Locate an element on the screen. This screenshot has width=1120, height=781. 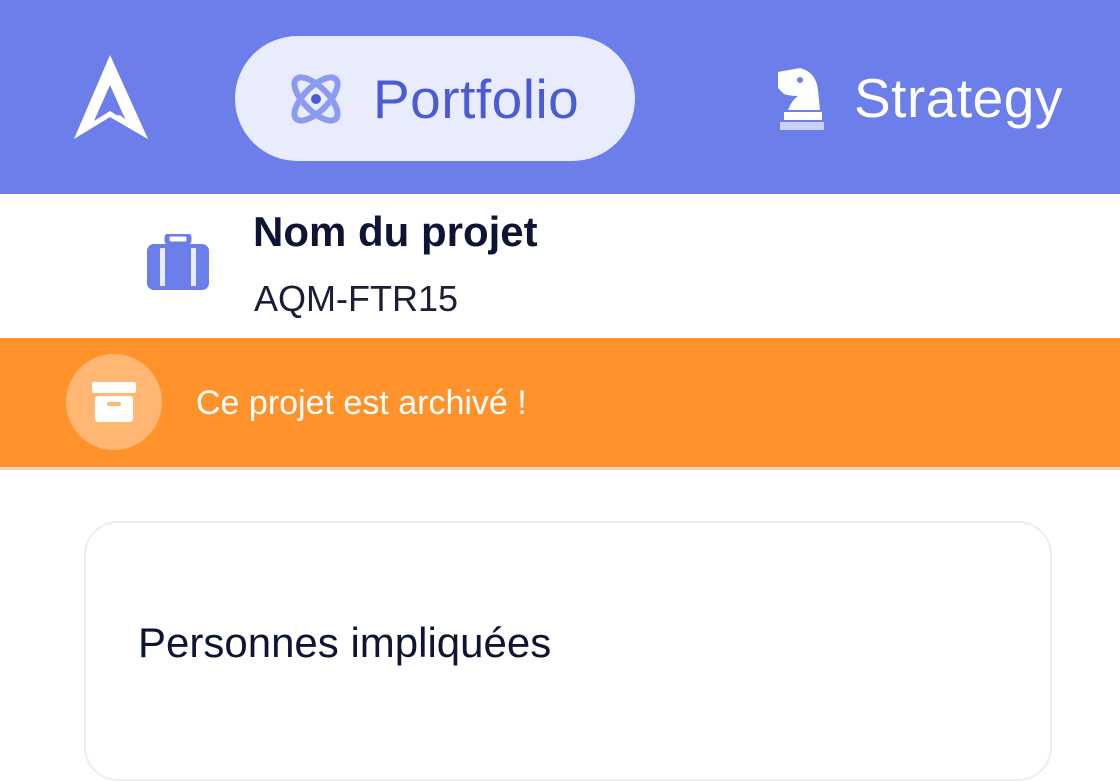
briefcase-icon is located at coordinates (178, 261).